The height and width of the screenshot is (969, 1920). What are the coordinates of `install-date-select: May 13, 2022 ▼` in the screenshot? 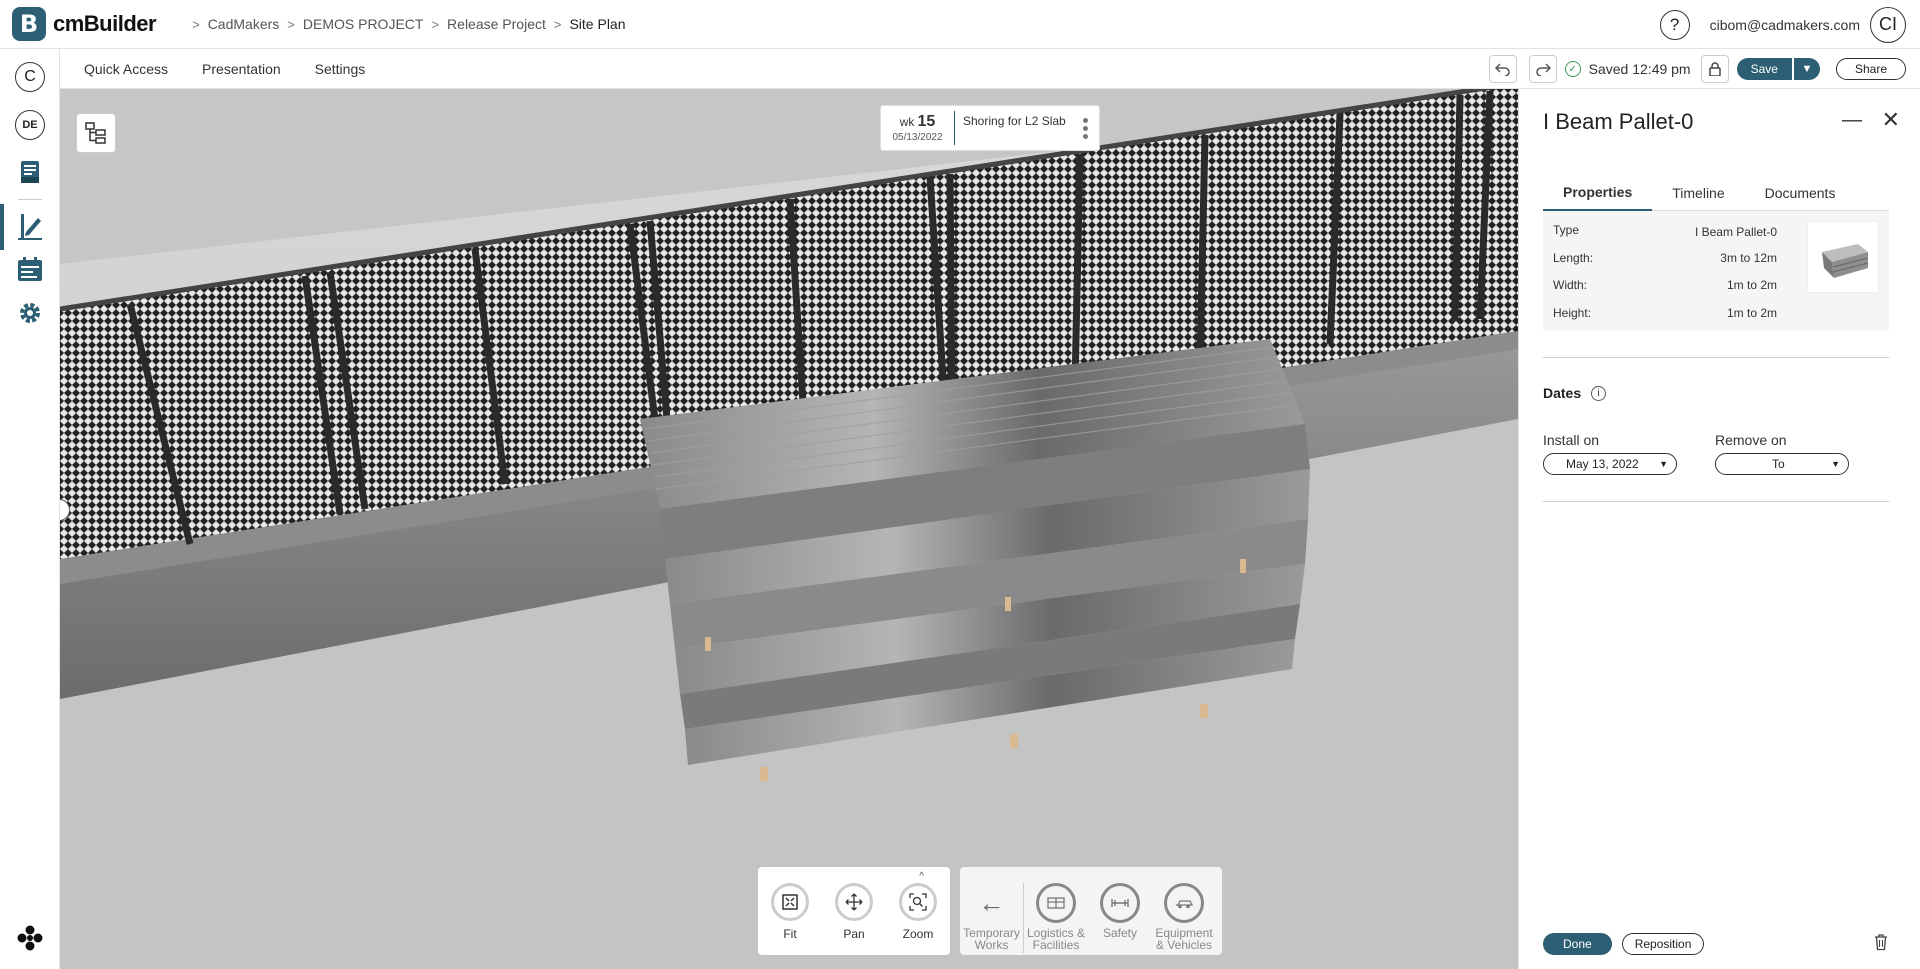 It's located at (1610, 464).